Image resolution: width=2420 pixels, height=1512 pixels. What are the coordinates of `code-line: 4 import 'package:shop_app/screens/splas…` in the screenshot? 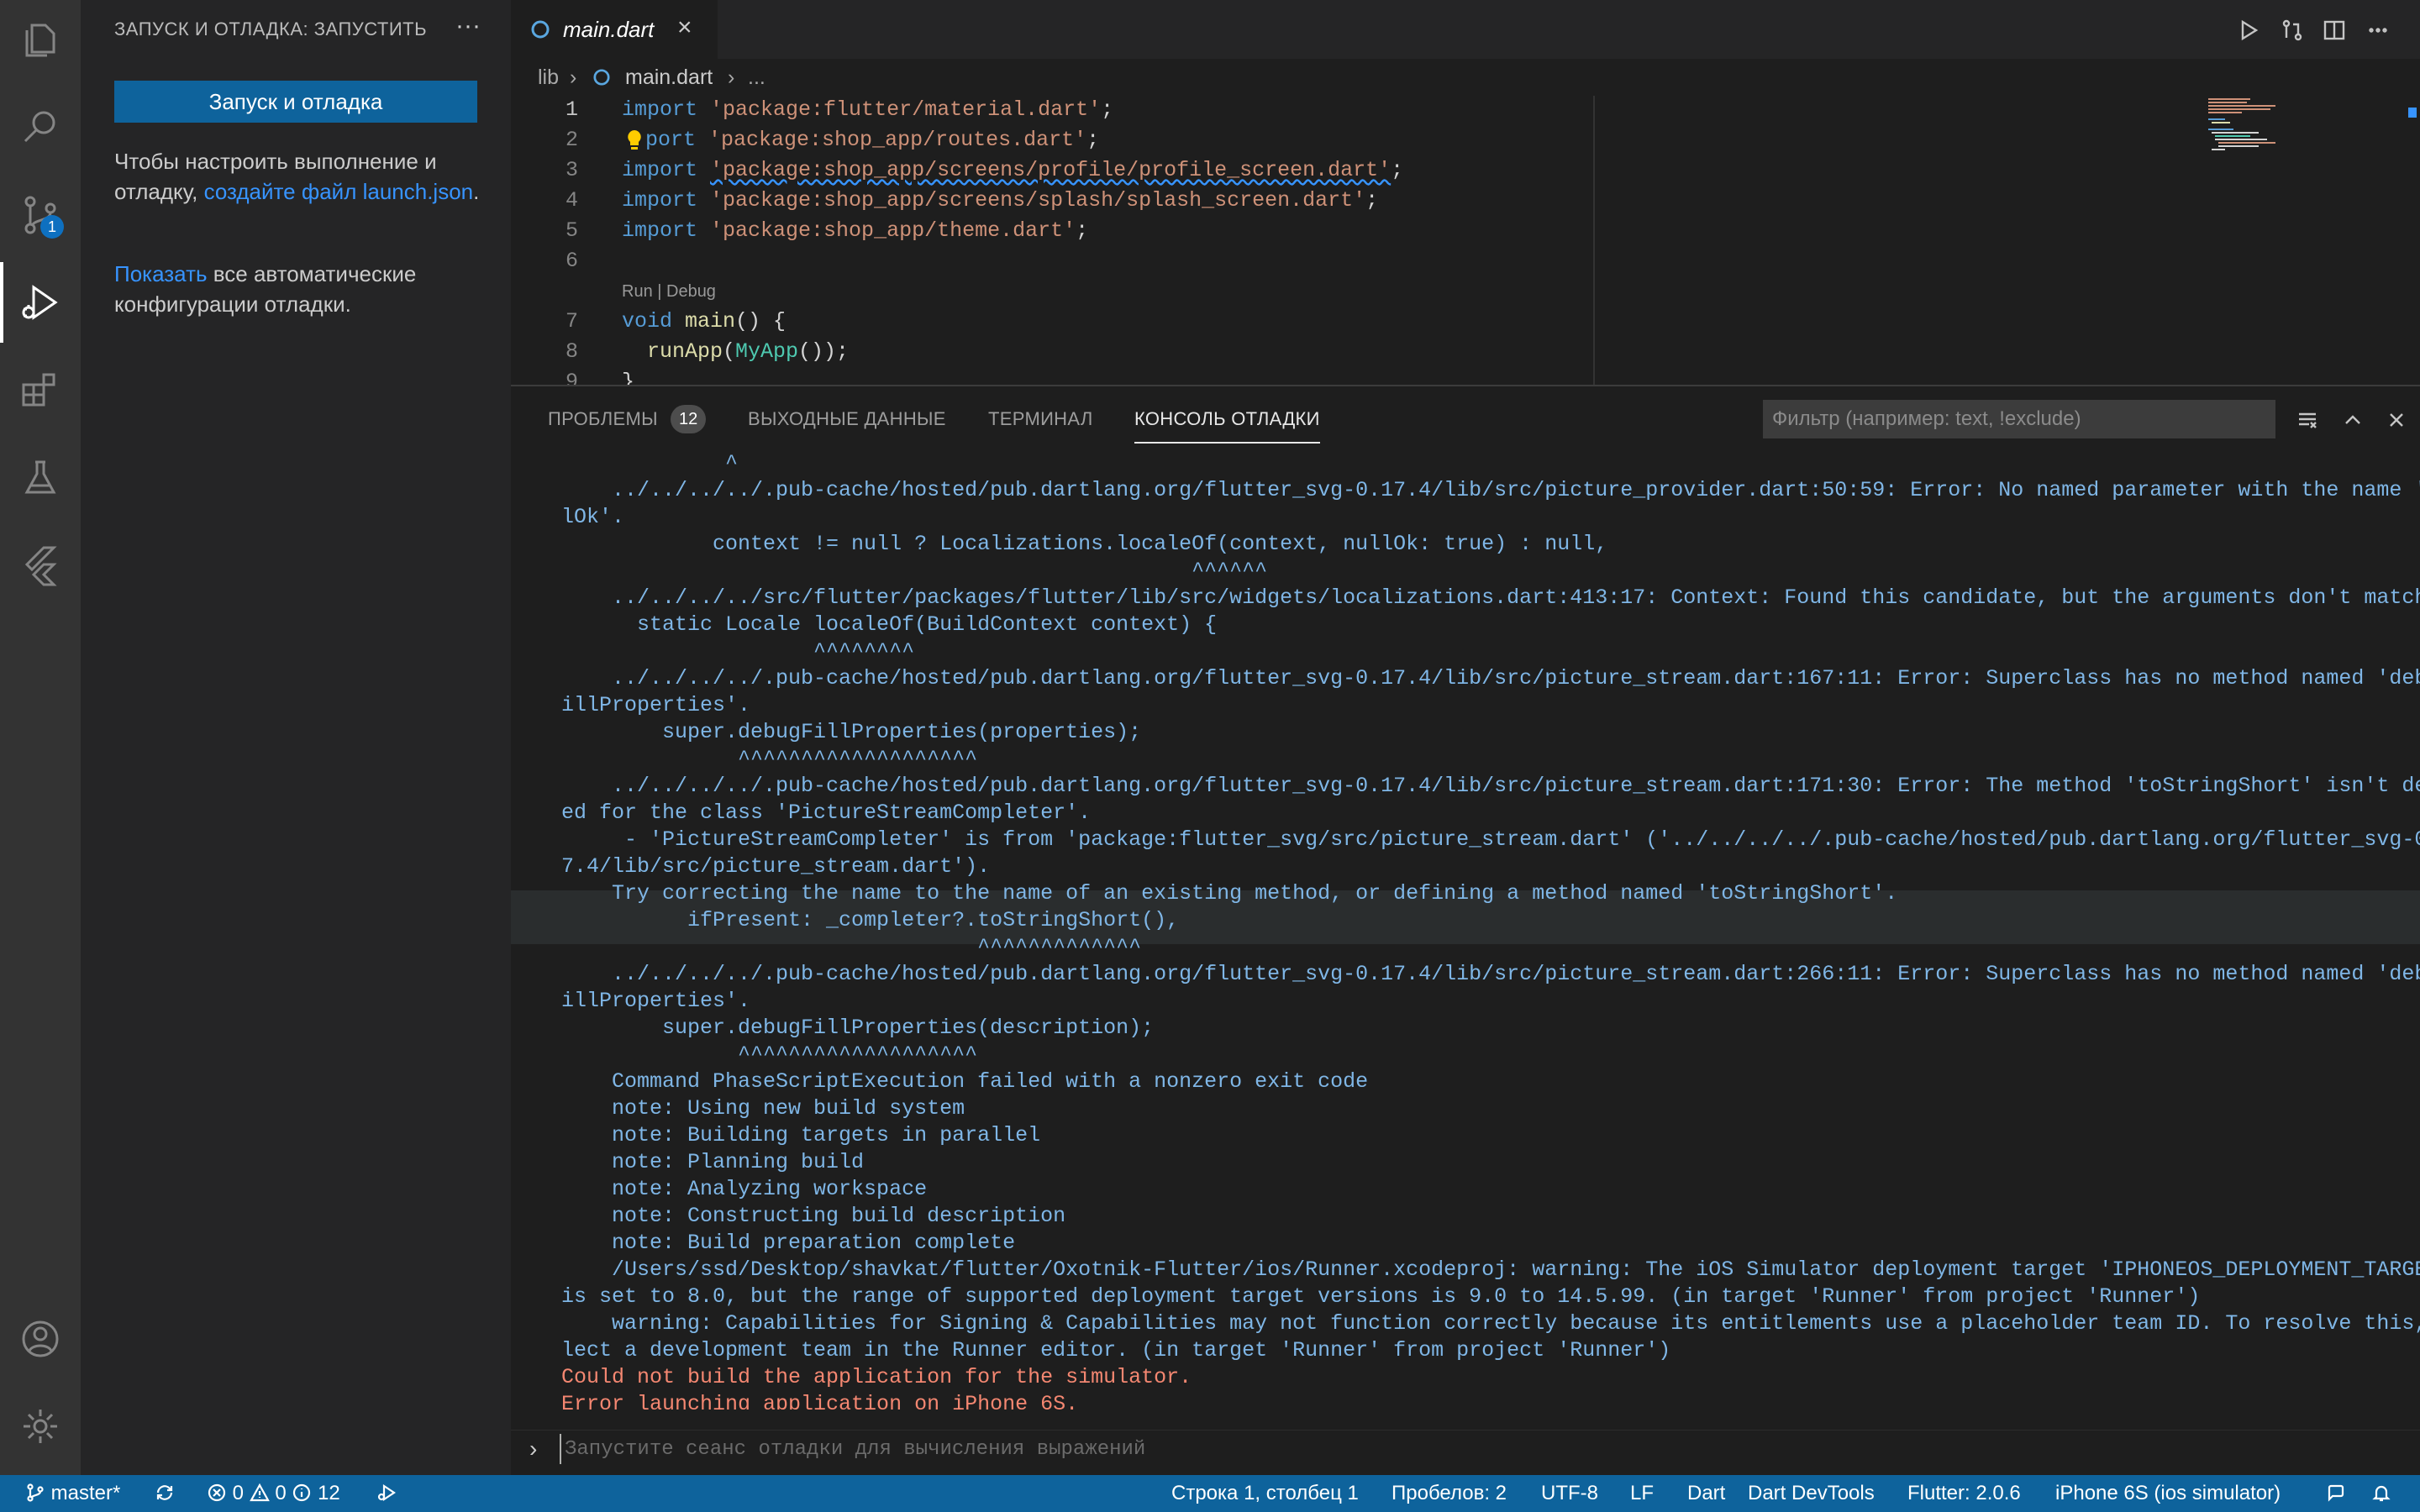 It's located at (1466, 203).